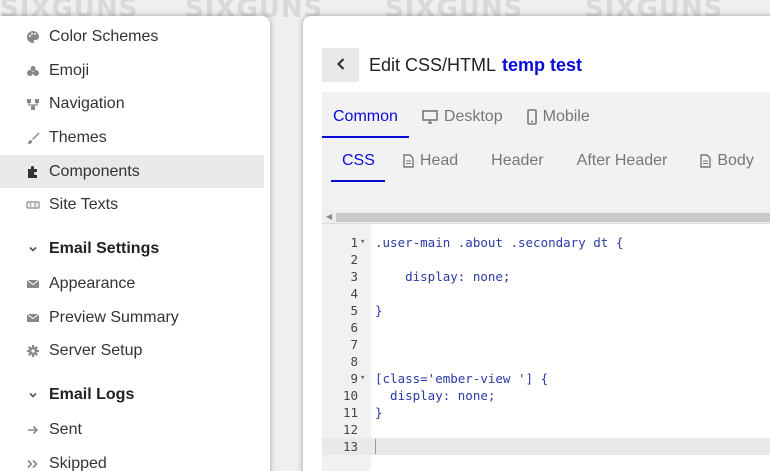  I want to click on sidebar-item-sent: Sent, so click(135, 430).